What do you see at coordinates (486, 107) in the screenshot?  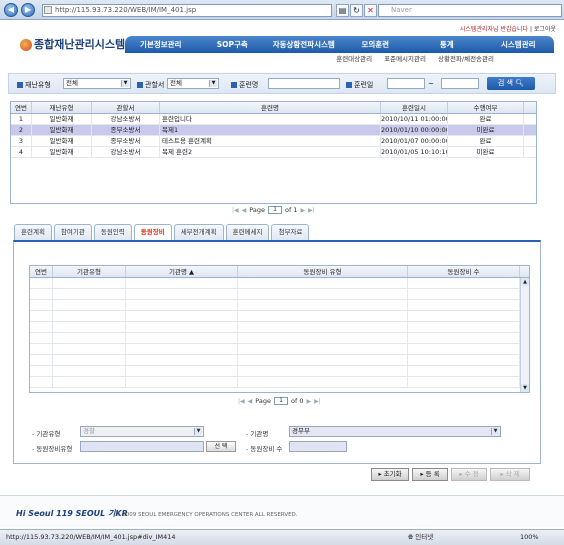 I see `col-status: 수행여부` at bounding box center [486, 107].